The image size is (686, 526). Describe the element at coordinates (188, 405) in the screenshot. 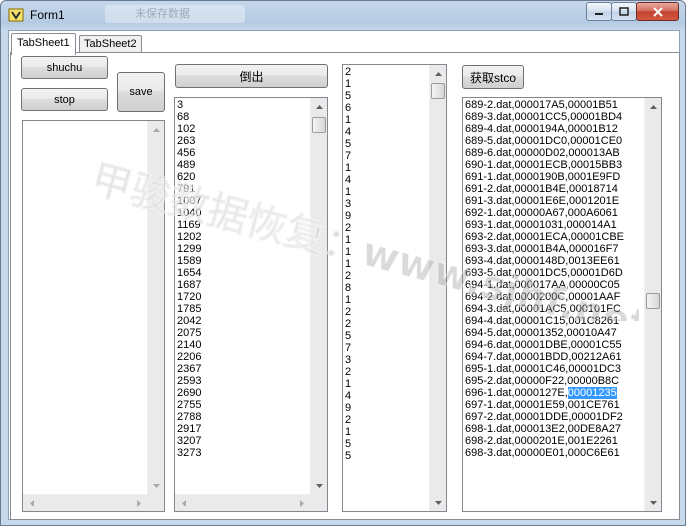

I see `list-item: 2755` at that location.